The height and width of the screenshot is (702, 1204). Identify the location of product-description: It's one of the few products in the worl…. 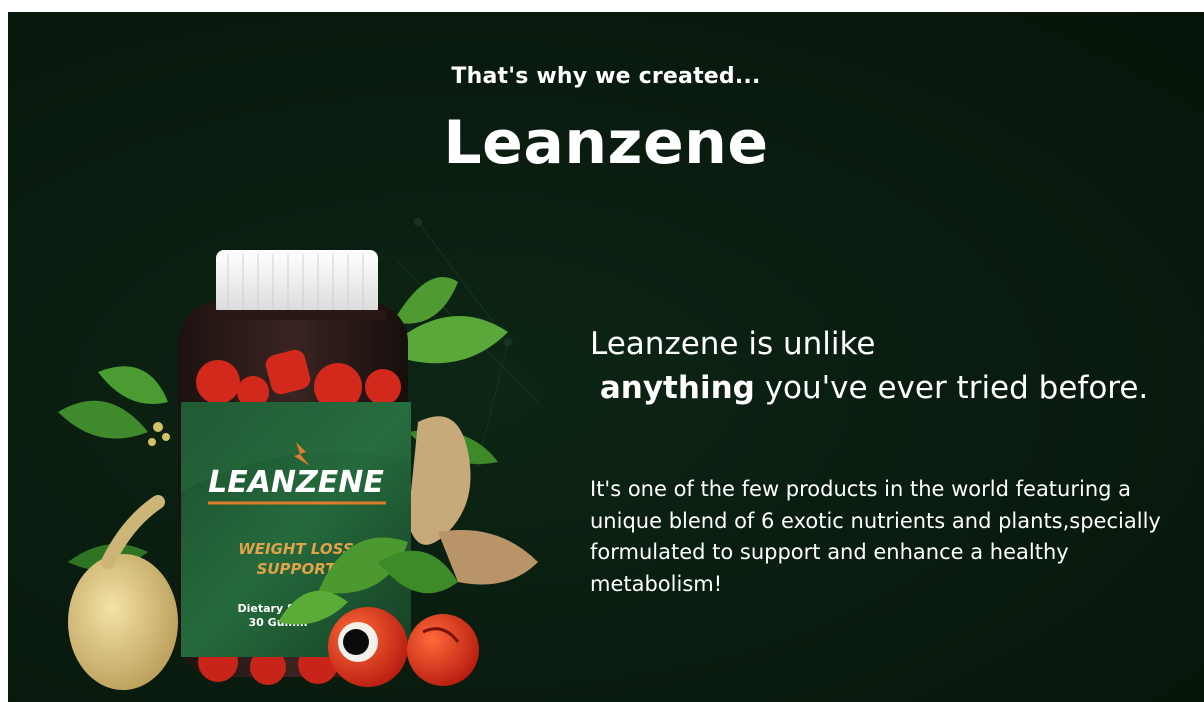
(875, 536).